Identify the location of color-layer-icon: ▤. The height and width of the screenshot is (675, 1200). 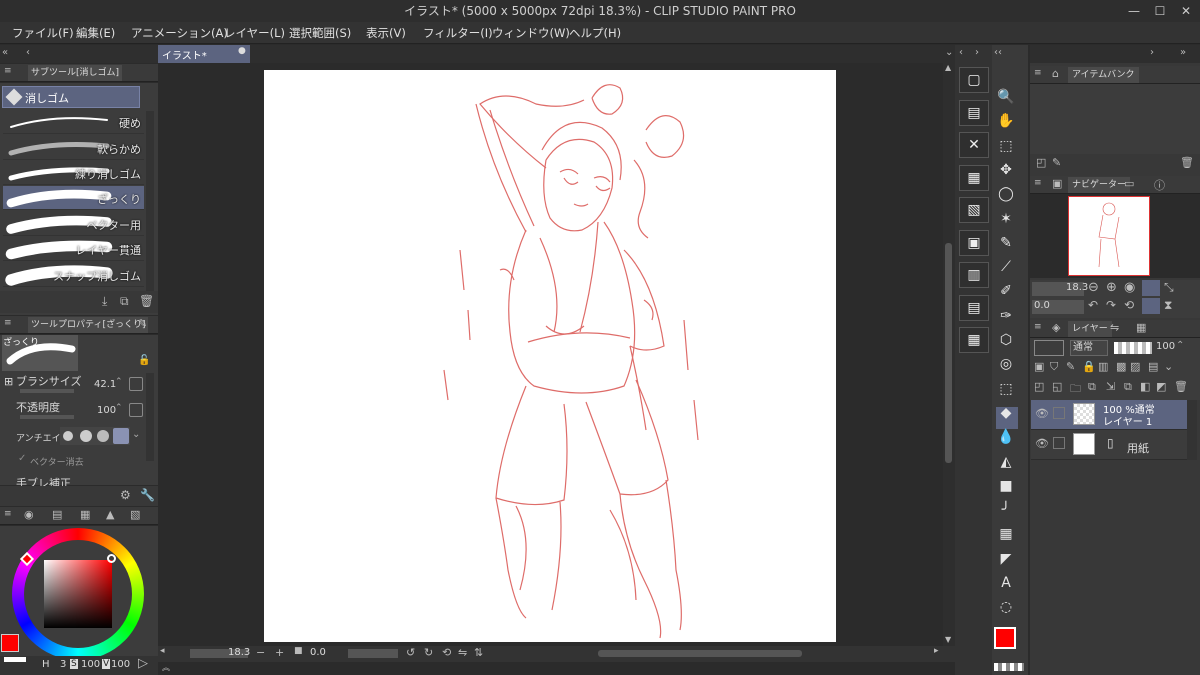
(1153, 366).